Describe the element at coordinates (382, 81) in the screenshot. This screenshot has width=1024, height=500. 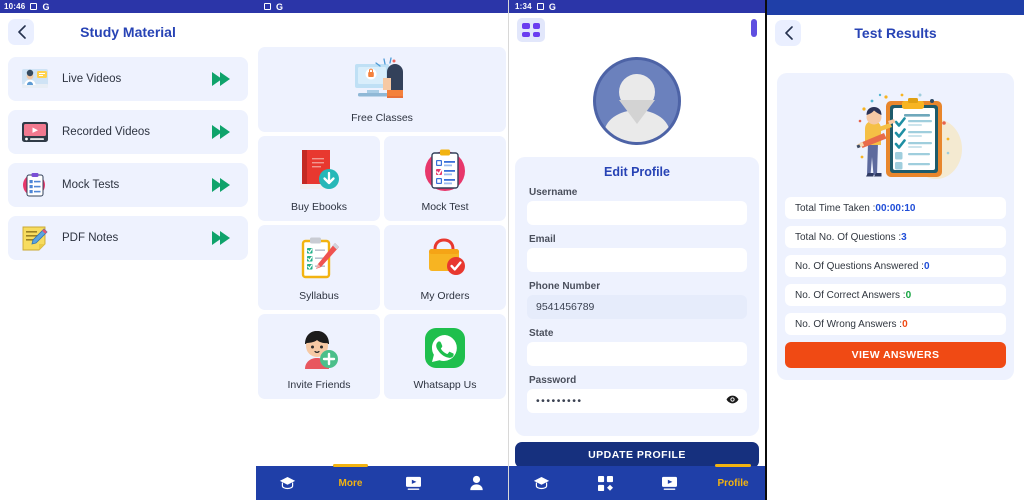
I see `online-class-icon` at that location.